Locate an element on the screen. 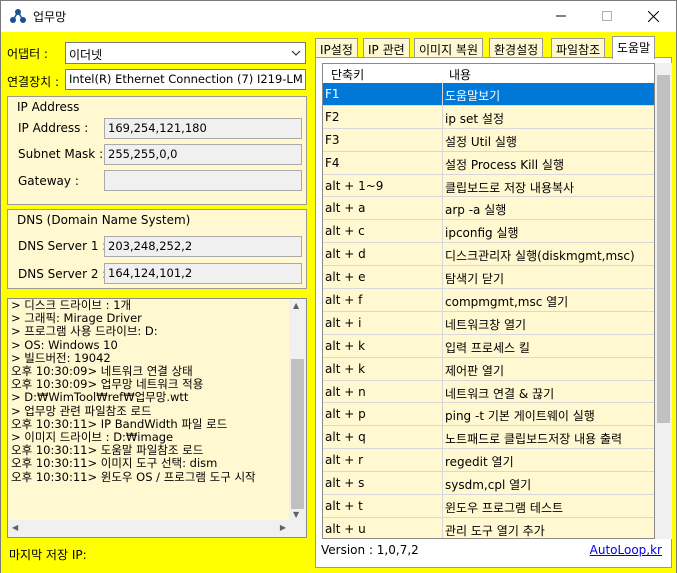 The image size is (677, 573). table-row: alt + f compmgmt,msc 열기 is located at coordinates (488, 300).